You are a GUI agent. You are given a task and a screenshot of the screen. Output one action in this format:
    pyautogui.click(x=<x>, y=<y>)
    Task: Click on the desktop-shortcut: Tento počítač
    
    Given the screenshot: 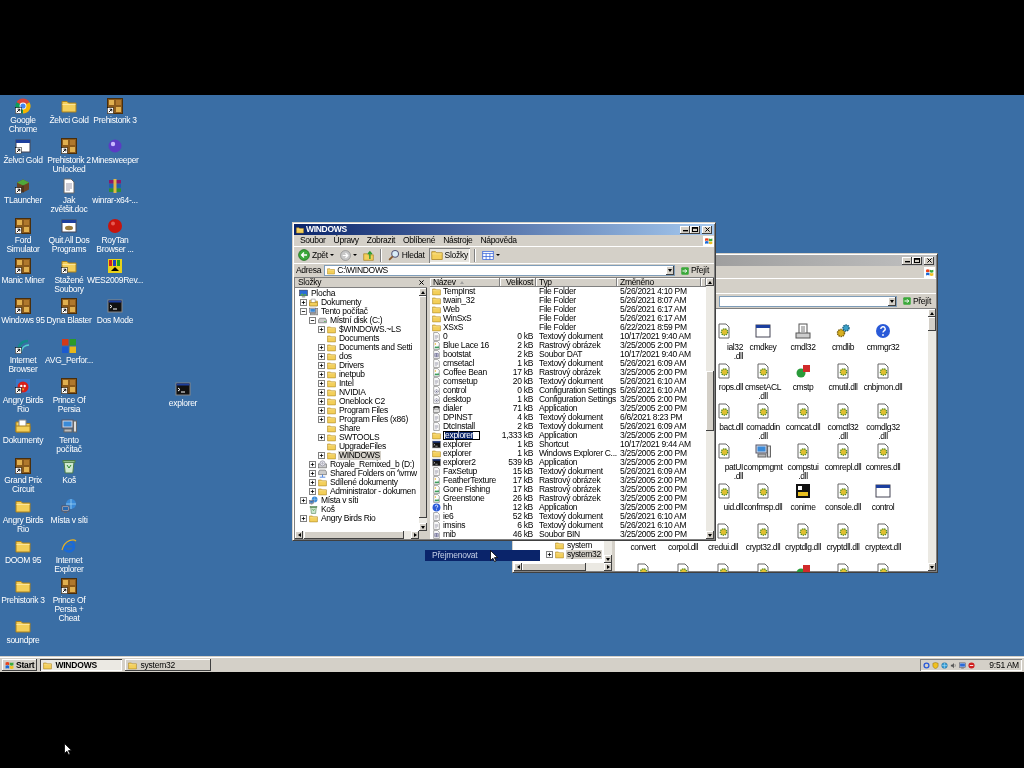 What is the action you would take?
    pyautogui.click(x=69, y=434)
    